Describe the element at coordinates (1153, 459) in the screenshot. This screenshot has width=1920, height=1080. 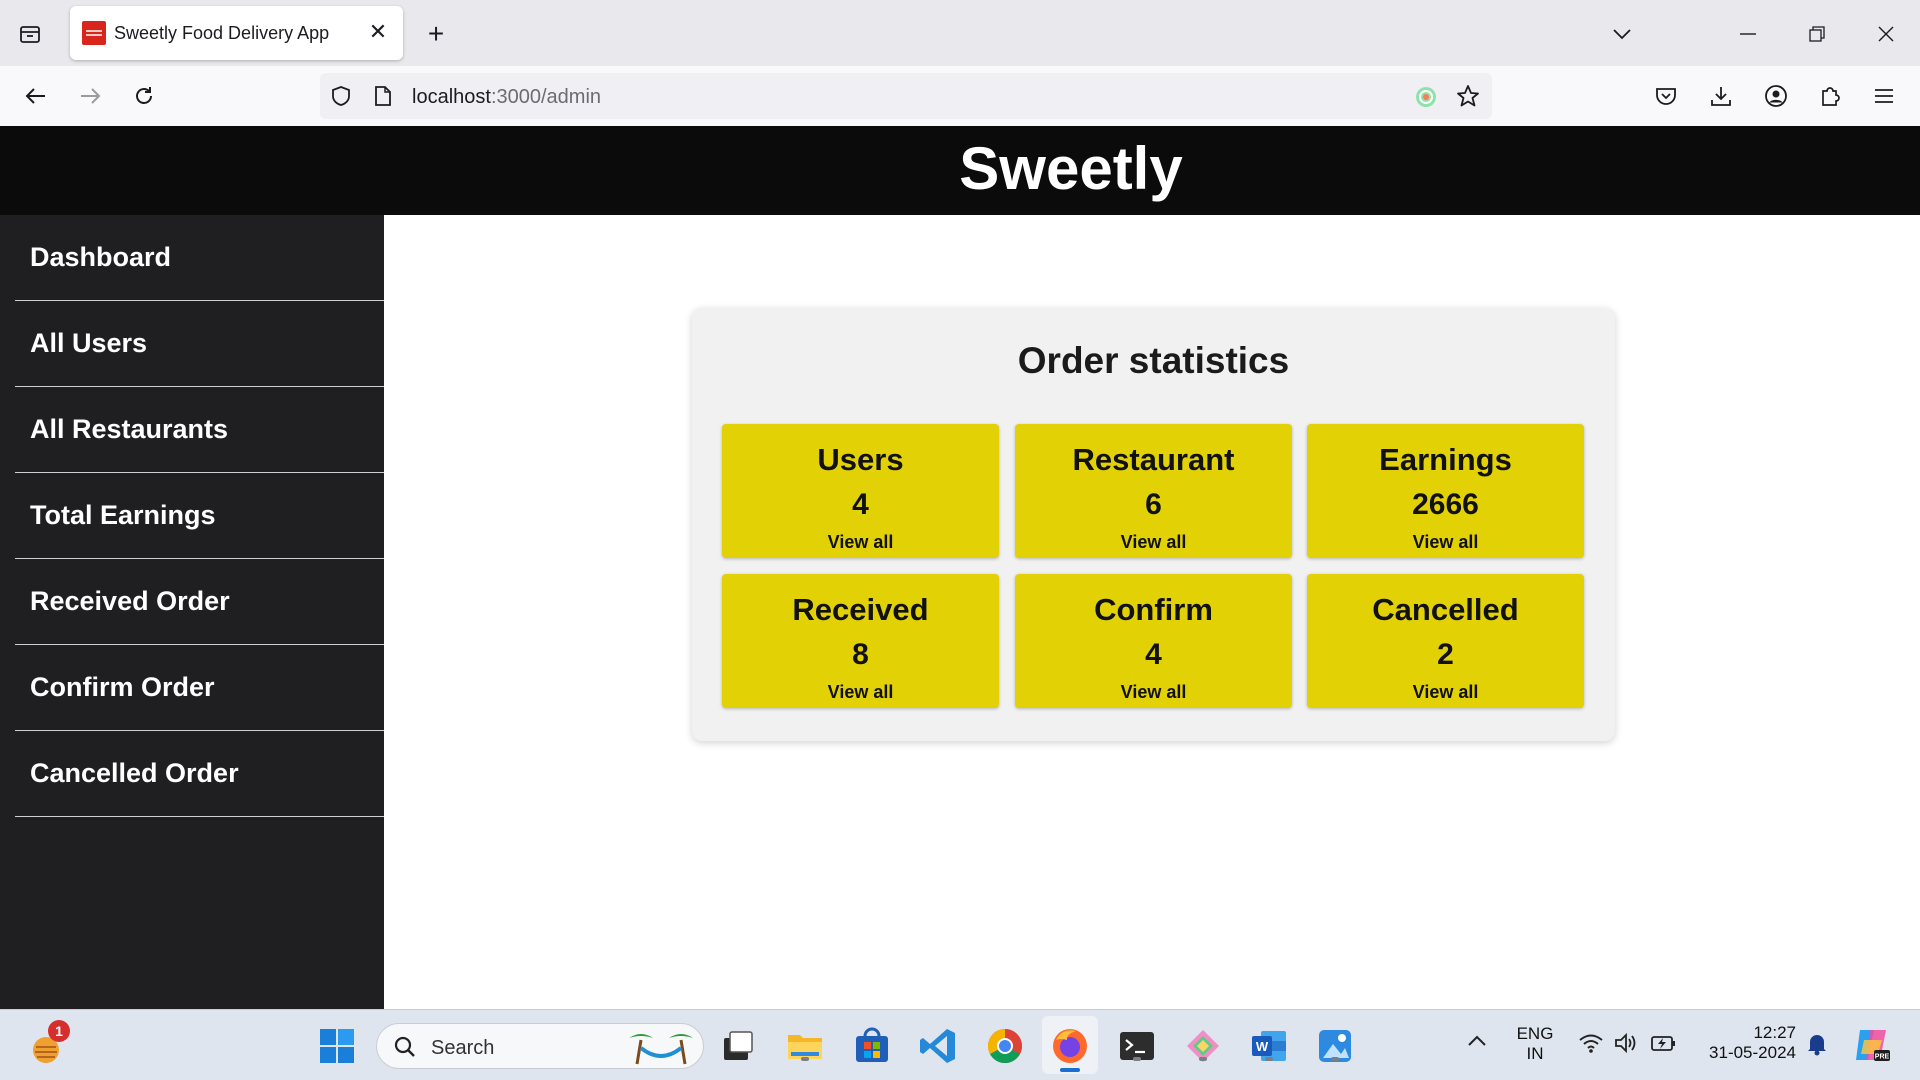
I see `stat-label: Restaurant` at that location.